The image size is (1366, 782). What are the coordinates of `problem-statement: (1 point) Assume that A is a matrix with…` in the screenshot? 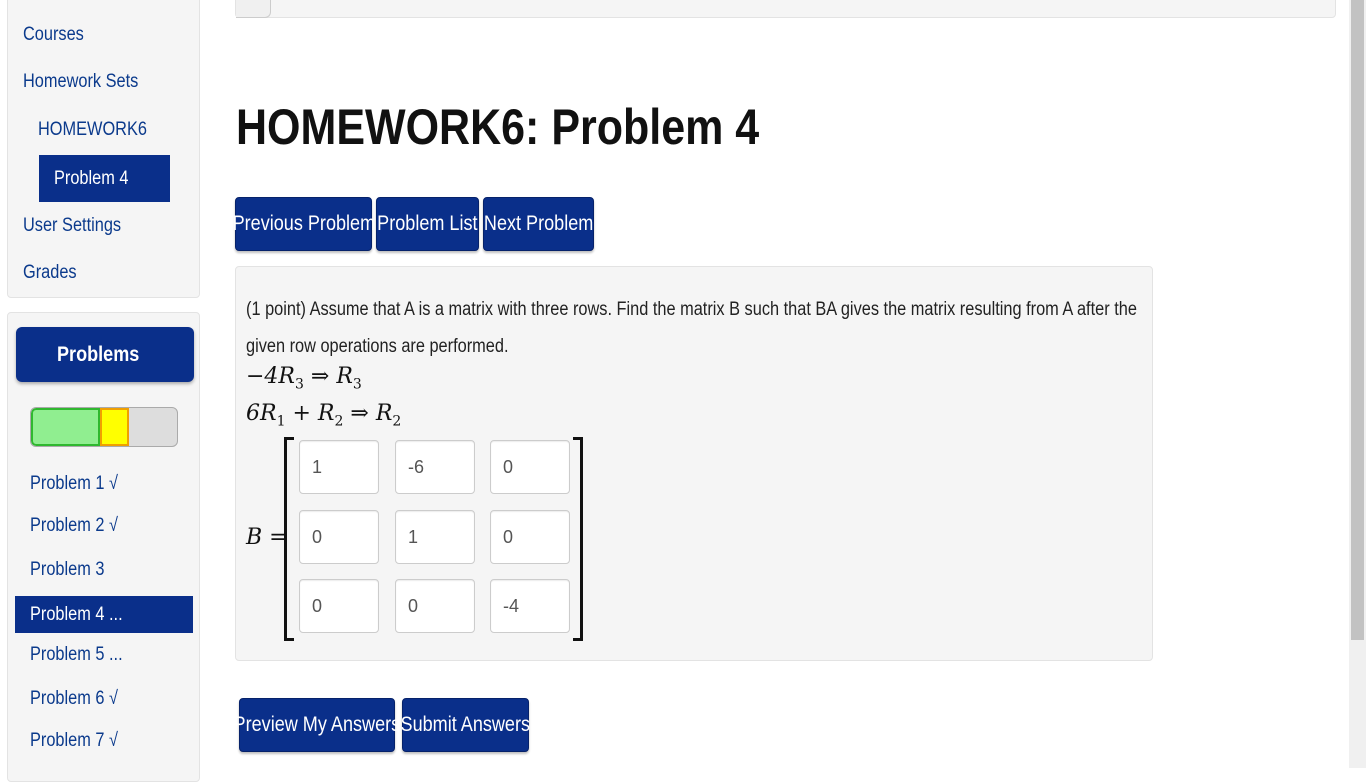 It's located at (691, 328).